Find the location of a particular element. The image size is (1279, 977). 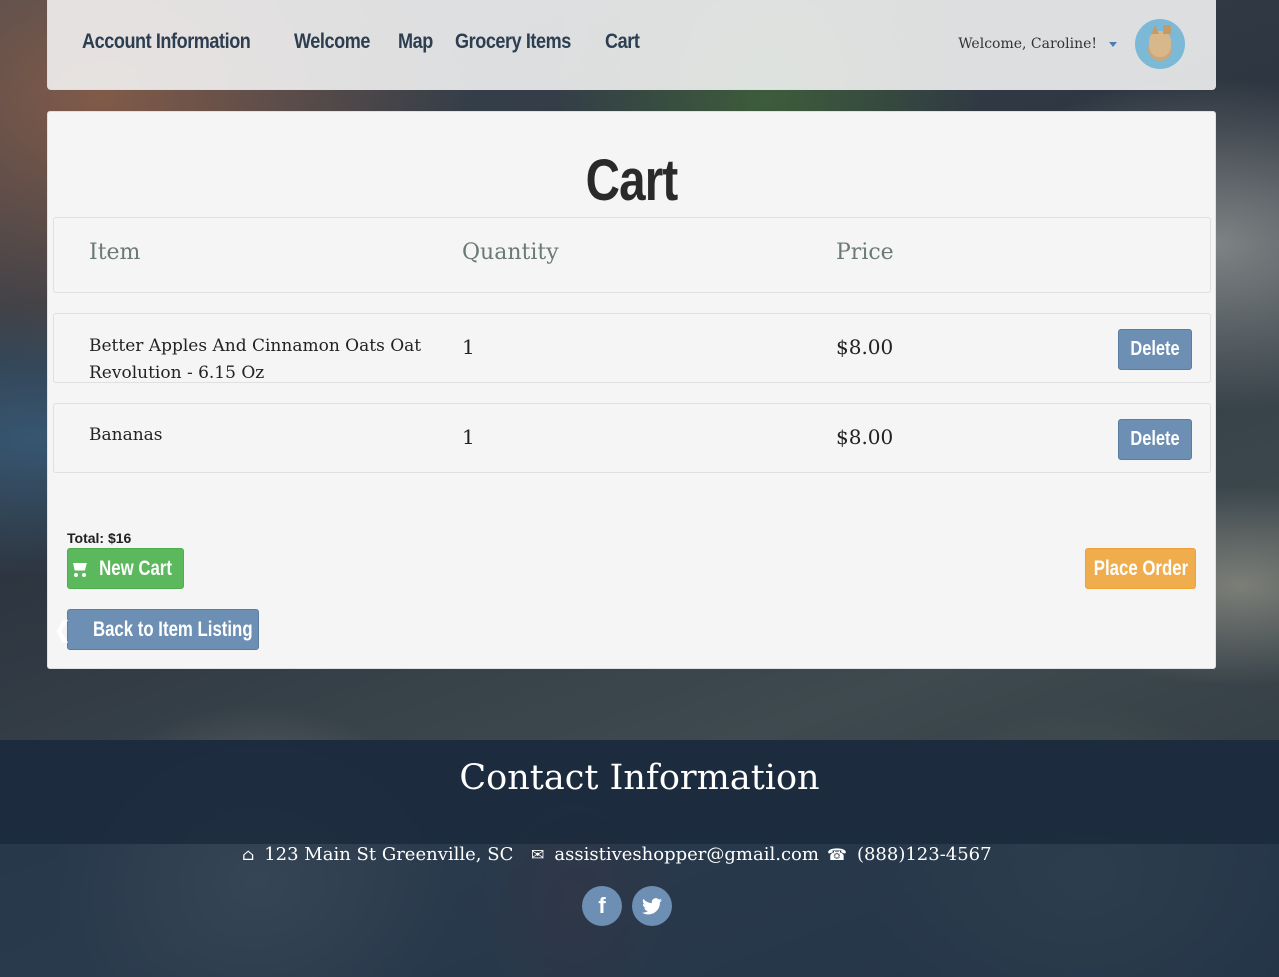

column-header-price: Price is located at coordinates (865, 252).